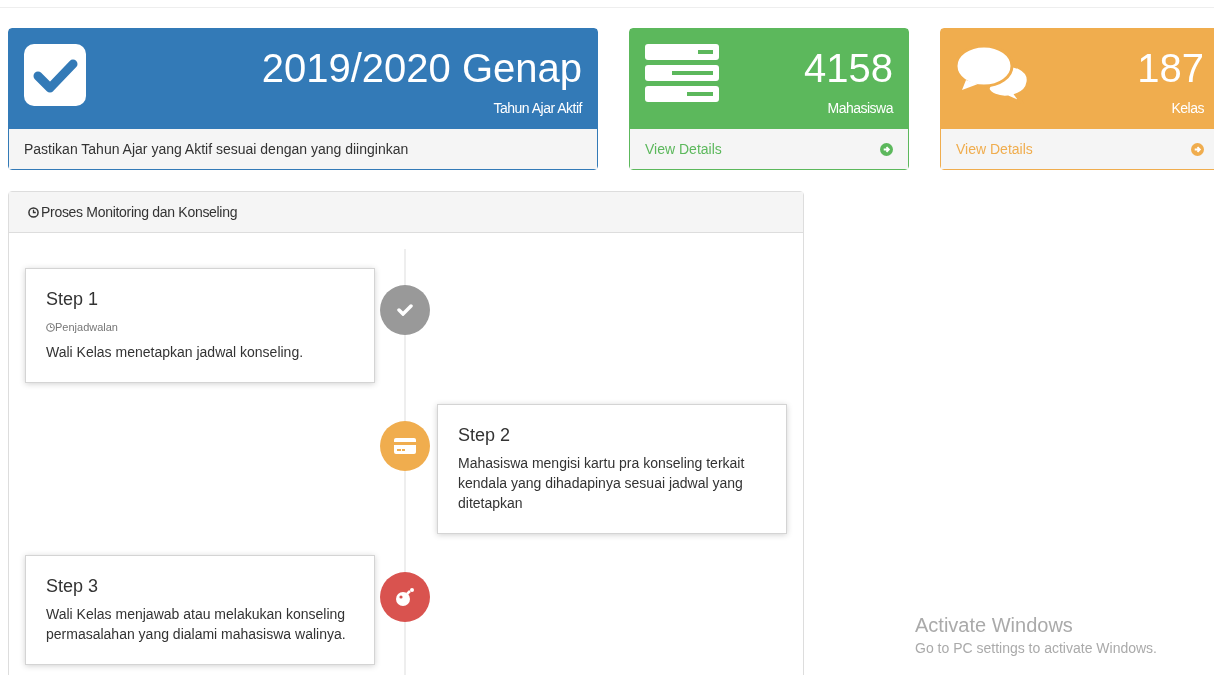 This screenshot has height=675, width=1214. Describe the element at coordinates (1170, 68) in the screenshot. I see `stat-value: 187` at that location.